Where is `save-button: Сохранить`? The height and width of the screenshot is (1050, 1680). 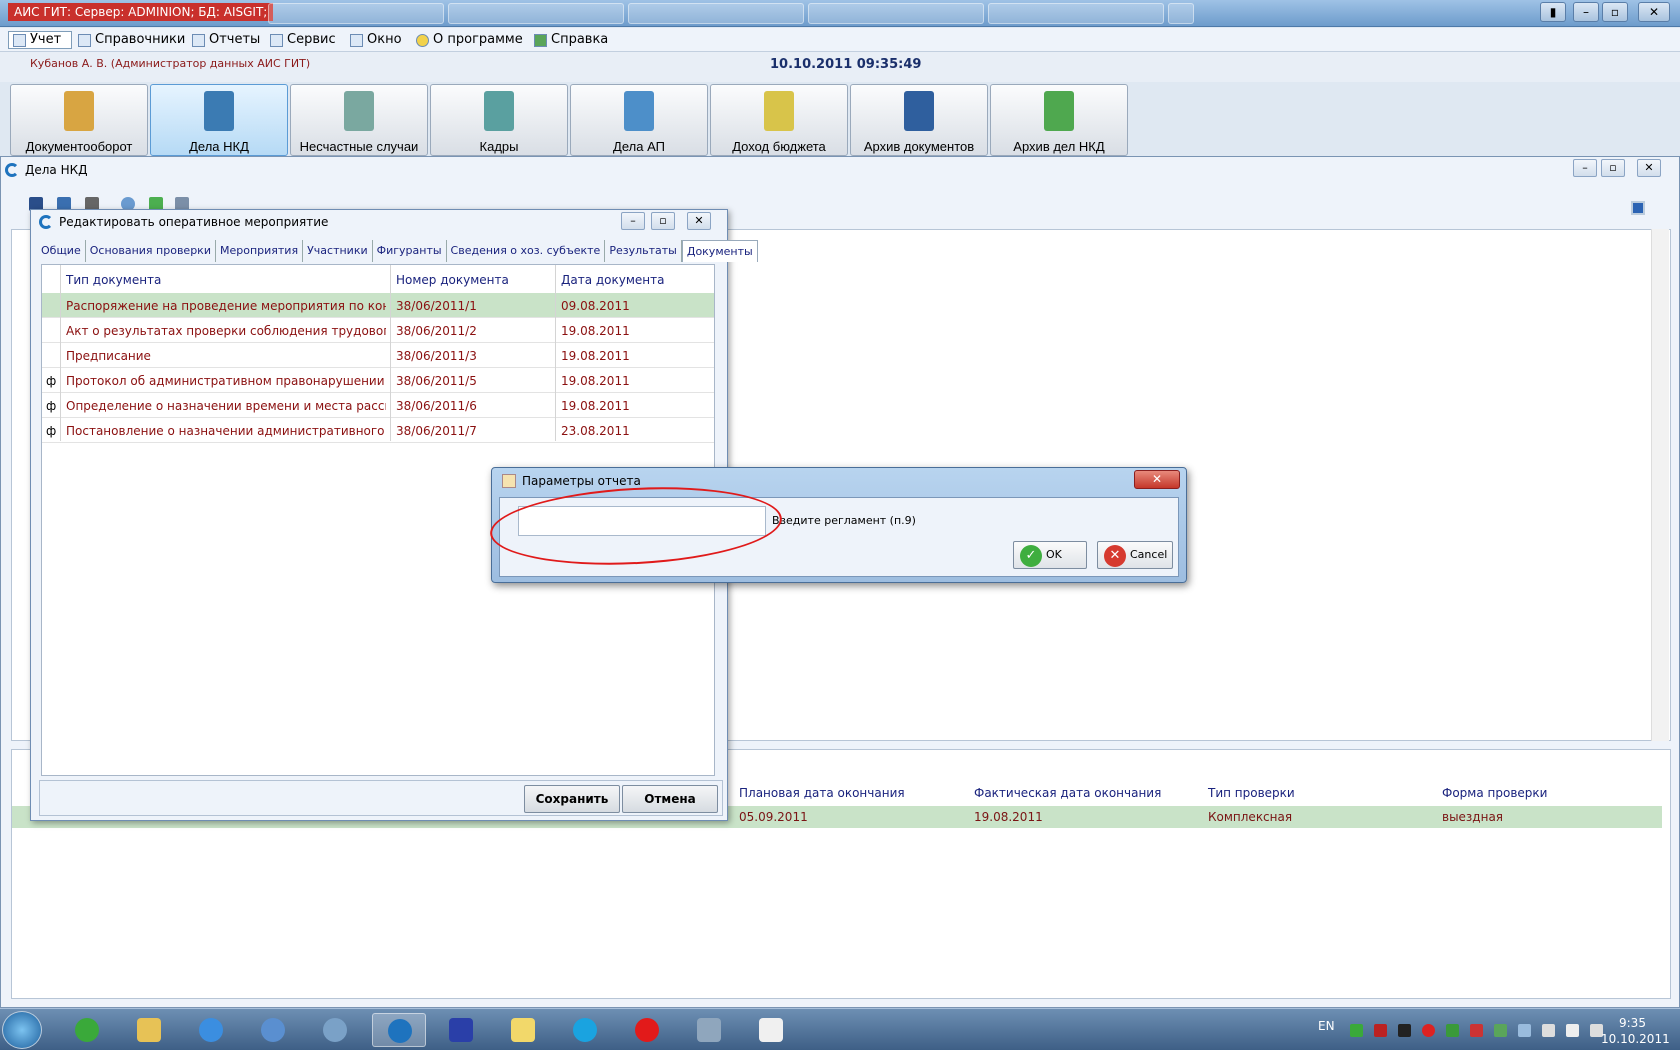 save-button: Сохранить is located at coordinates (572, 799).